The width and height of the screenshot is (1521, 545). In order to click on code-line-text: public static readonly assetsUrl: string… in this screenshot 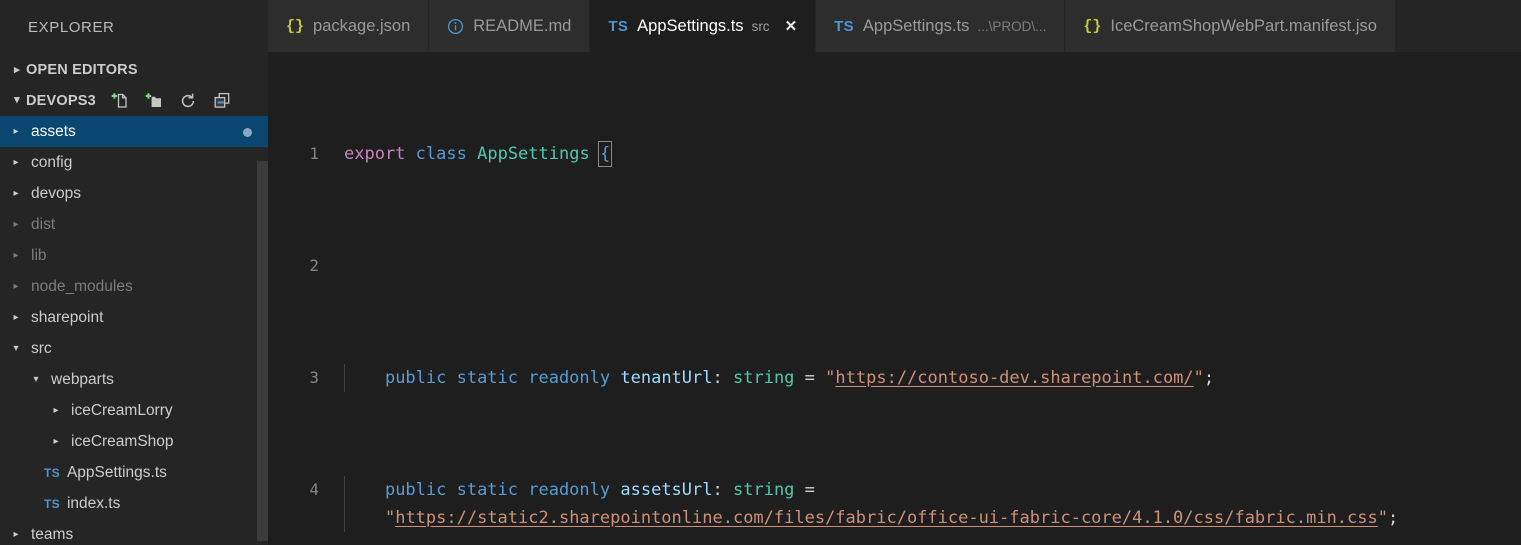, I will do `click(932, 504)`.